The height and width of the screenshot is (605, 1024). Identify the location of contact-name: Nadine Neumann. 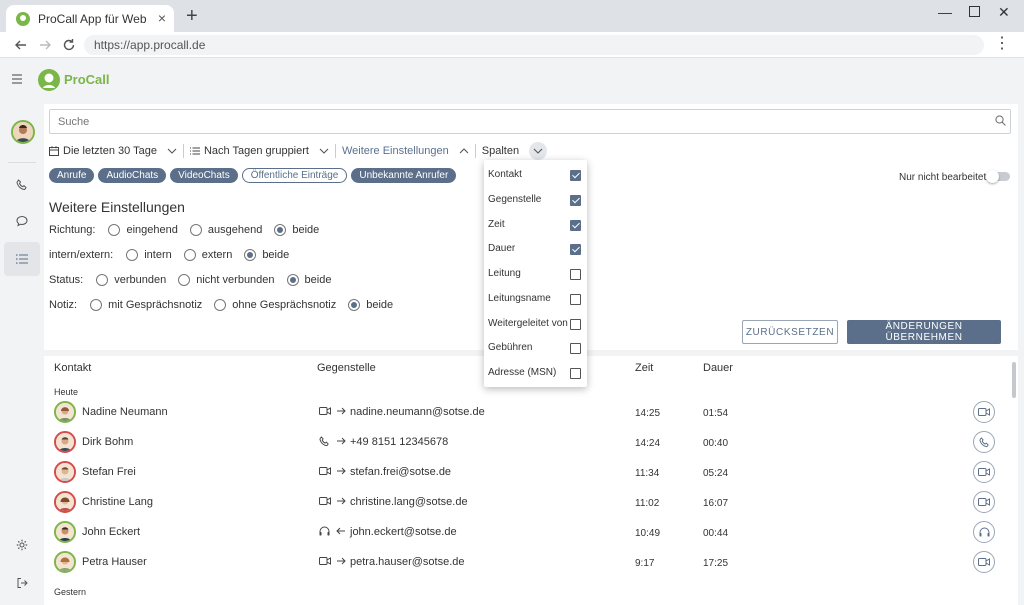
(125, 412).